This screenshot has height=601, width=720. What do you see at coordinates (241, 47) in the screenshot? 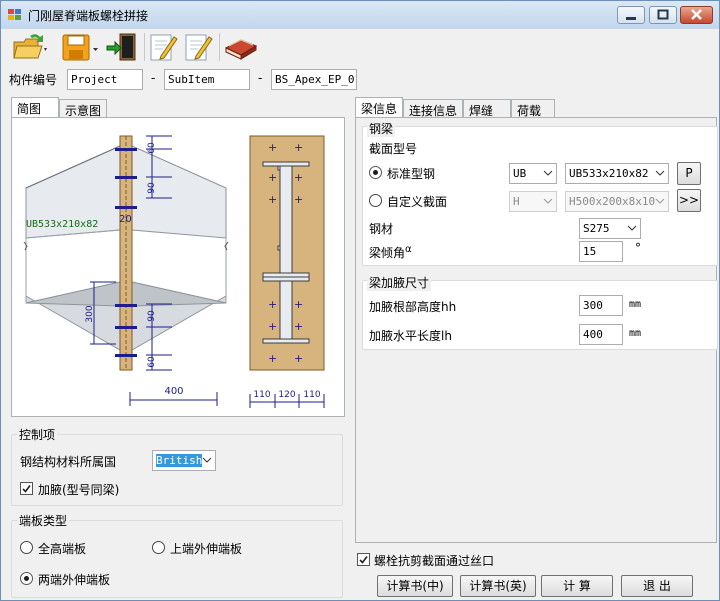
I see `book-icon` at bounding box center [241, 47].